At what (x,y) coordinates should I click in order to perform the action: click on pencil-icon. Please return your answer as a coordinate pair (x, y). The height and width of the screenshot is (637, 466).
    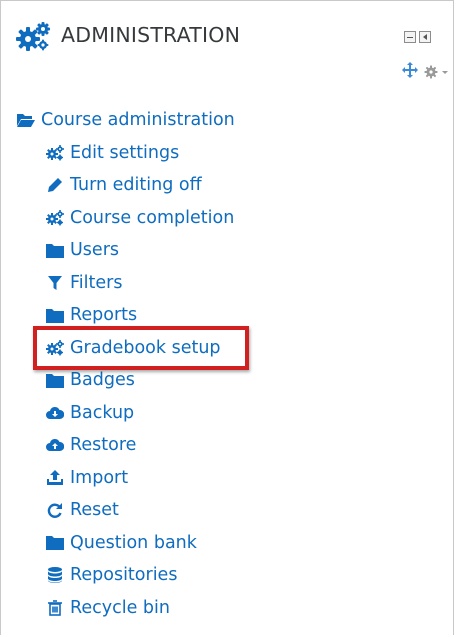
    Looking at the image, I should click on (55, 185).